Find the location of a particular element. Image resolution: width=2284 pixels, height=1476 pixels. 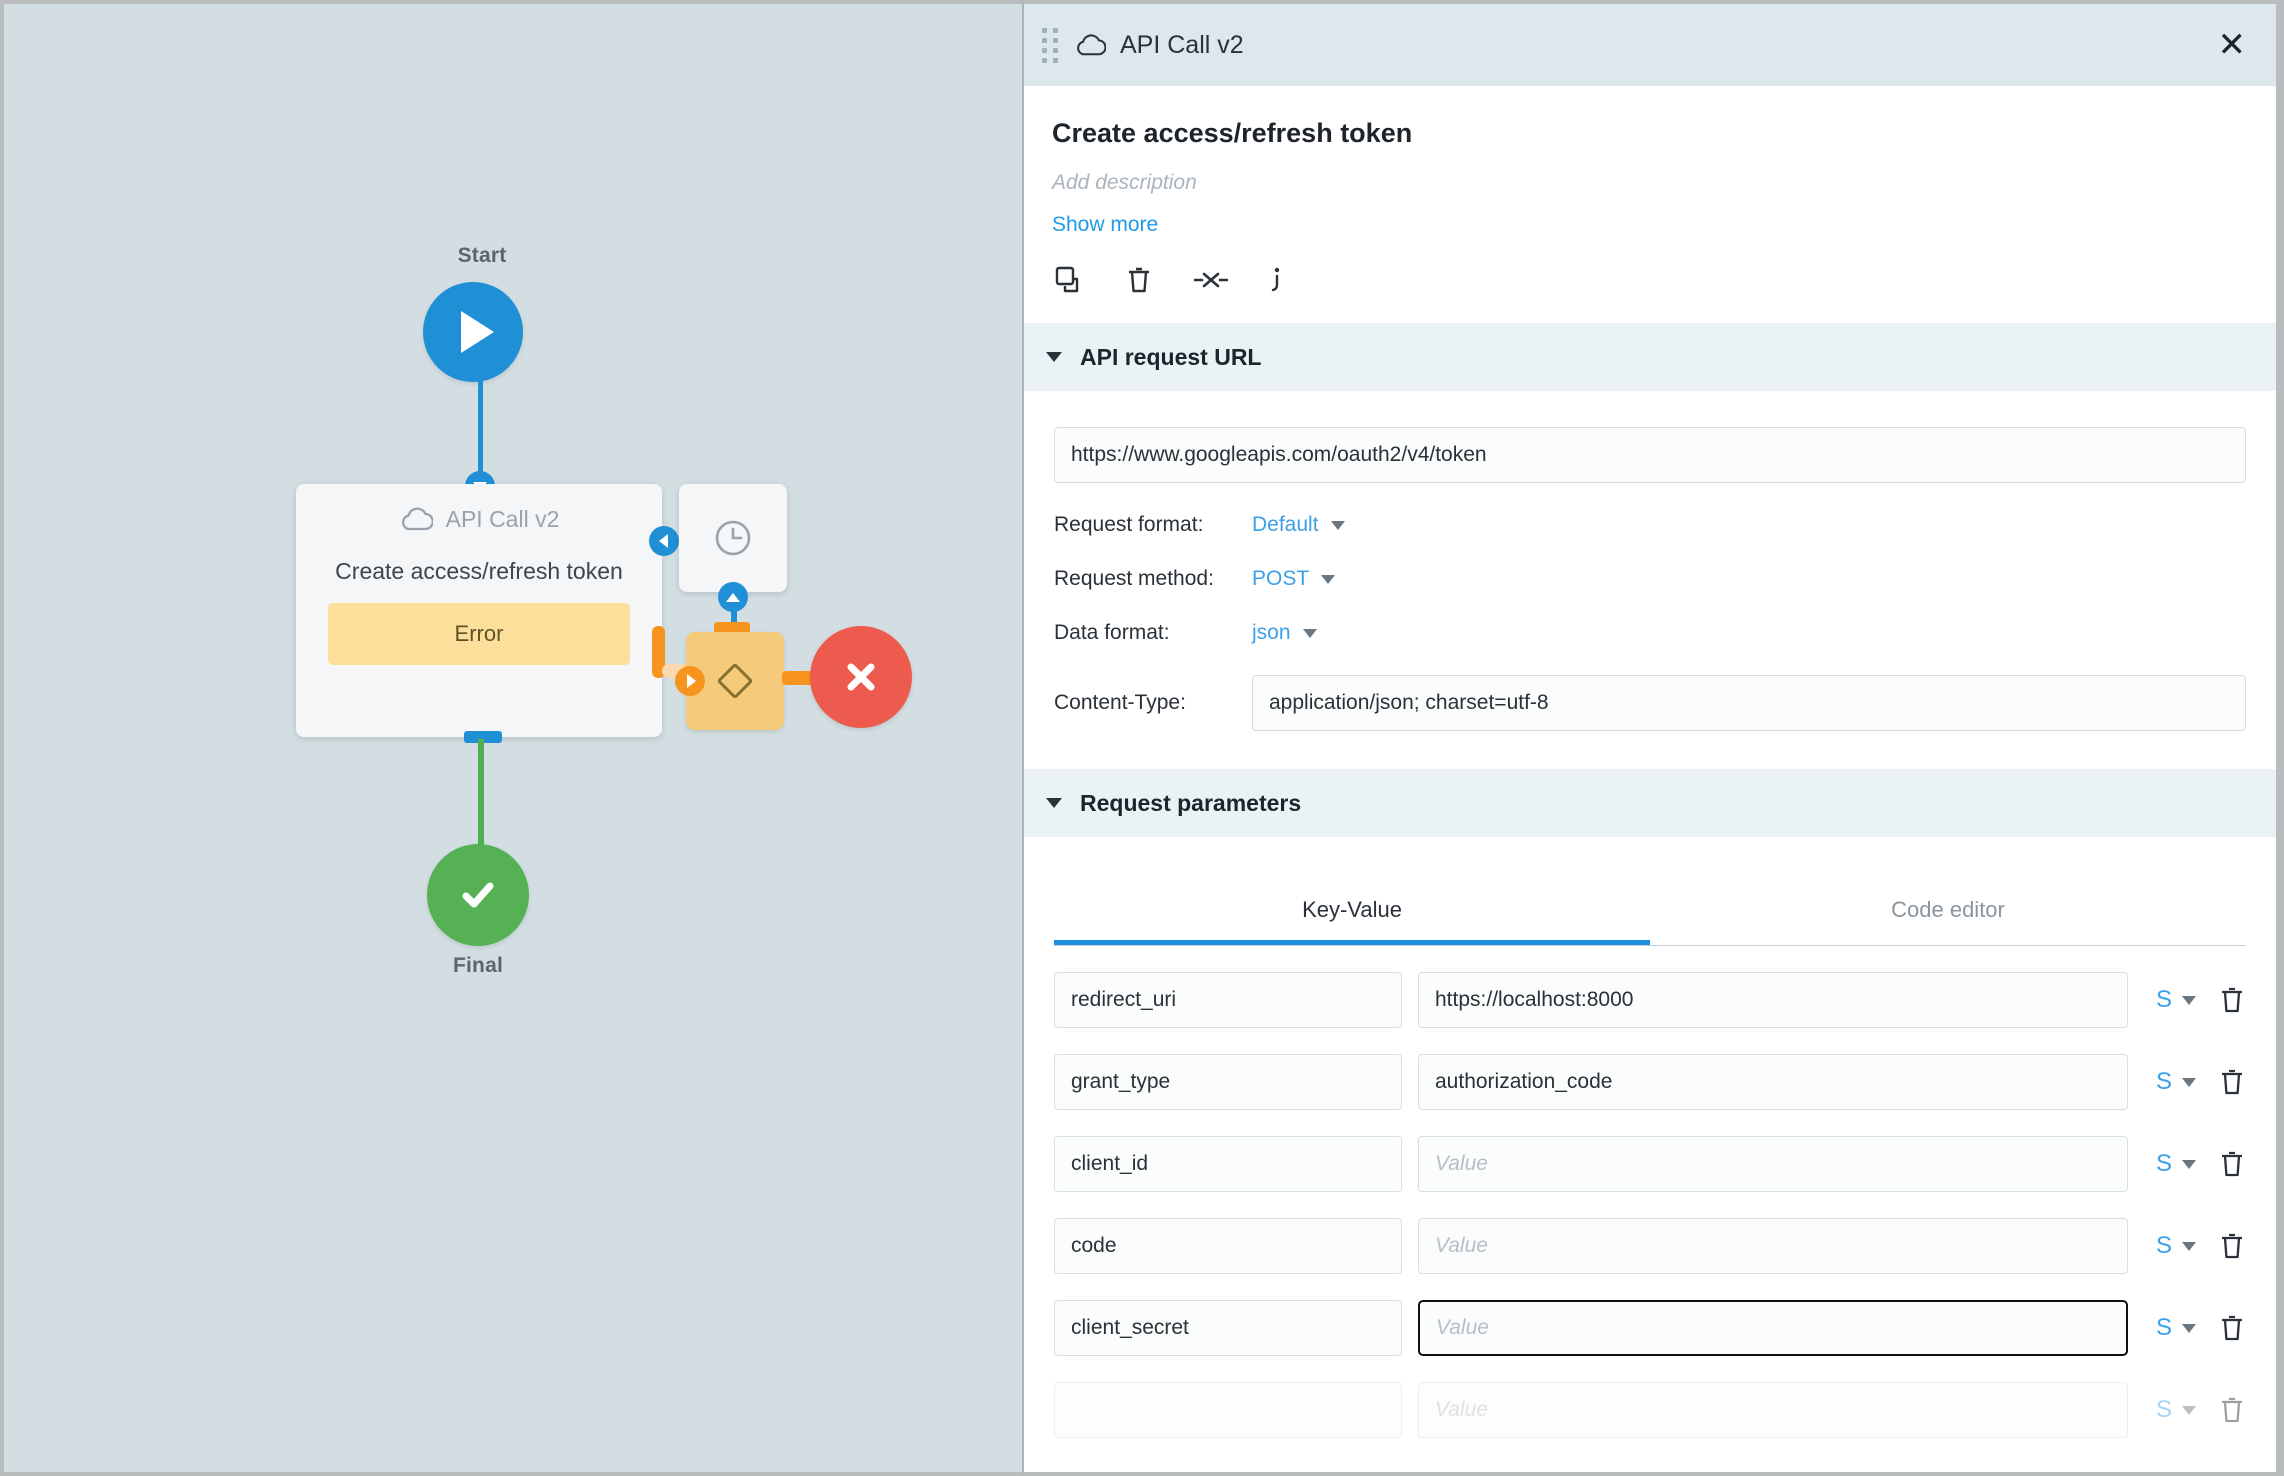

show-more-link: Show more is located at coordinates (1091, 216).